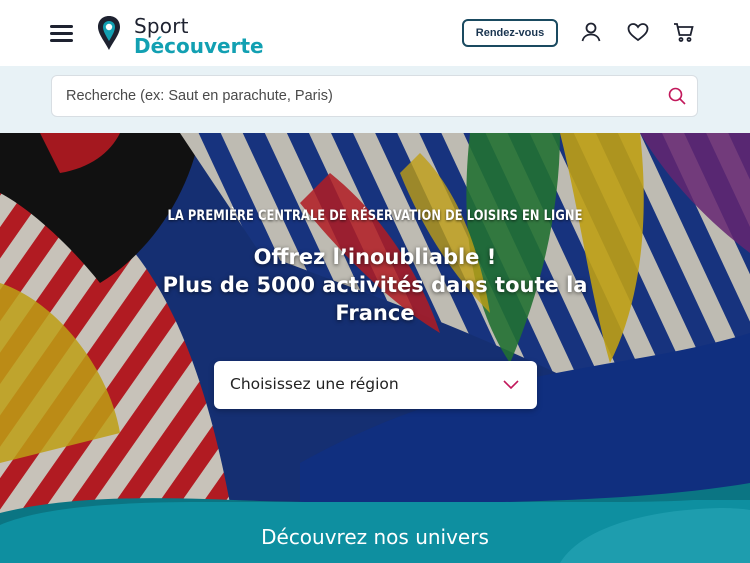 This screenshot has width=750, height=563. What do you see at coordinates (314, 384) in the screenshot?
I see `region-select-value: Choisissez une région` at bounding box center [314, 384].